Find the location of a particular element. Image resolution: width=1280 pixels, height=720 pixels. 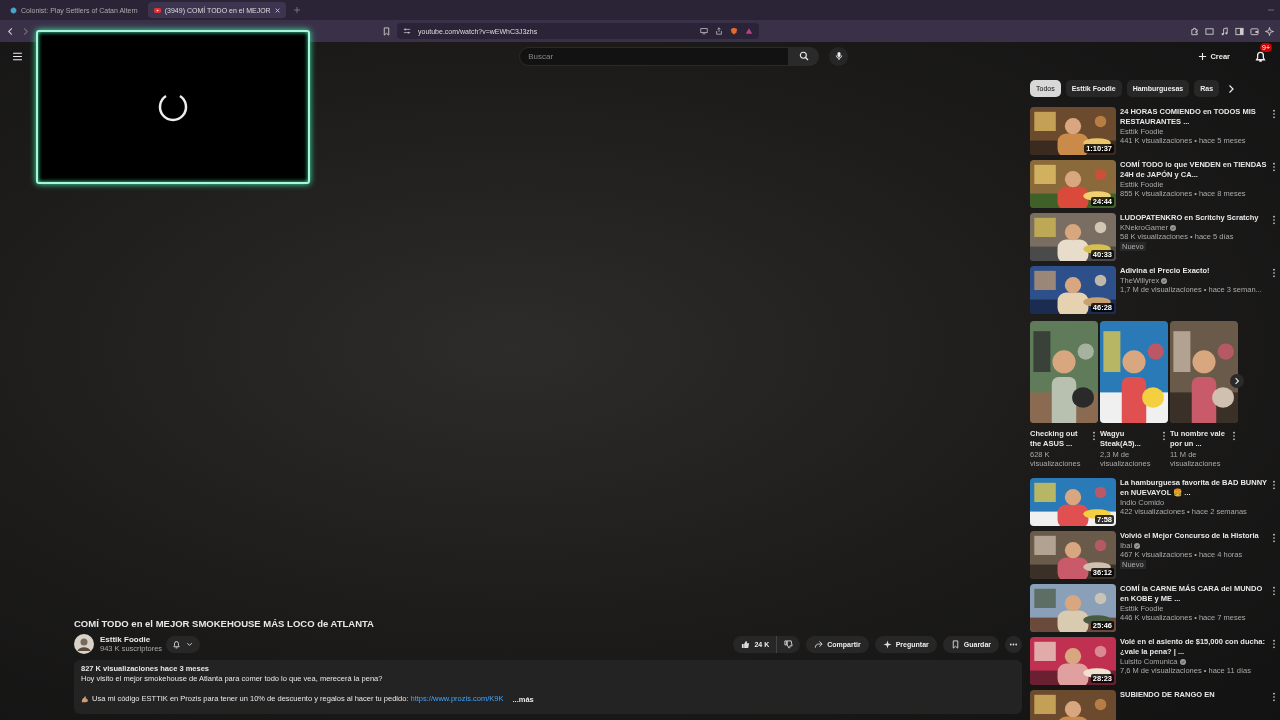

music-icon is located at coordinates (1224, 31).